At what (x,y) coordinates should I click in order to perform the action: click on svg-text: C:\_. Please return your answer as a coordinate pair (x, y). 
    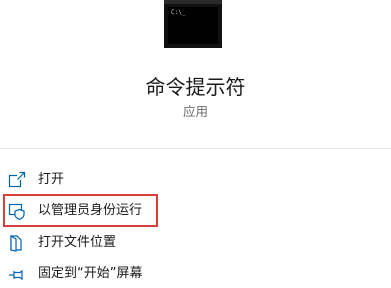
    Looking at the image, I should click on (178, 12).